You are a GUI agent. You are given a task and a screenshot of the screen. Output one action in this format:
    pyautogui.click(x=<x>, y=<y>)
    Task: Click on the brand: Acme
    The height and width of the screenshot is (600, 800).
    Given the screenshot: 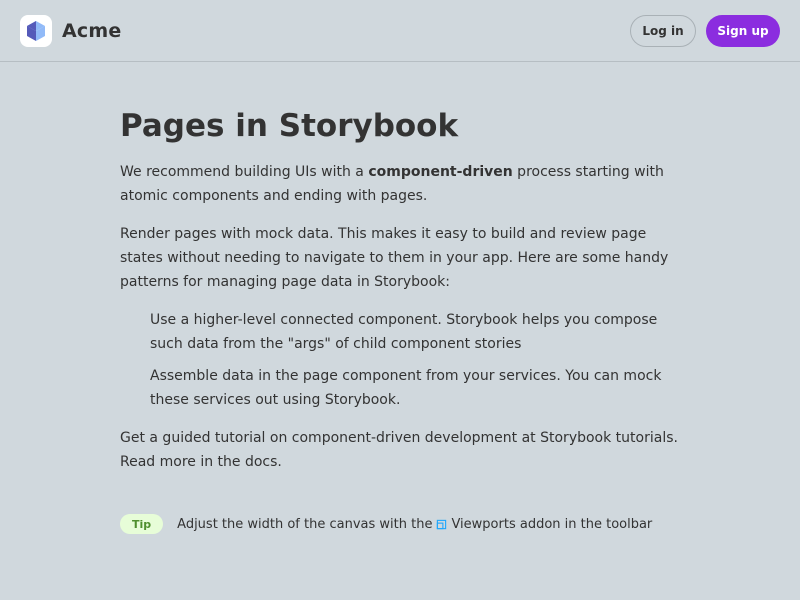 What is the action you would take?
    pyautogui.click(x=70, y=31)
    